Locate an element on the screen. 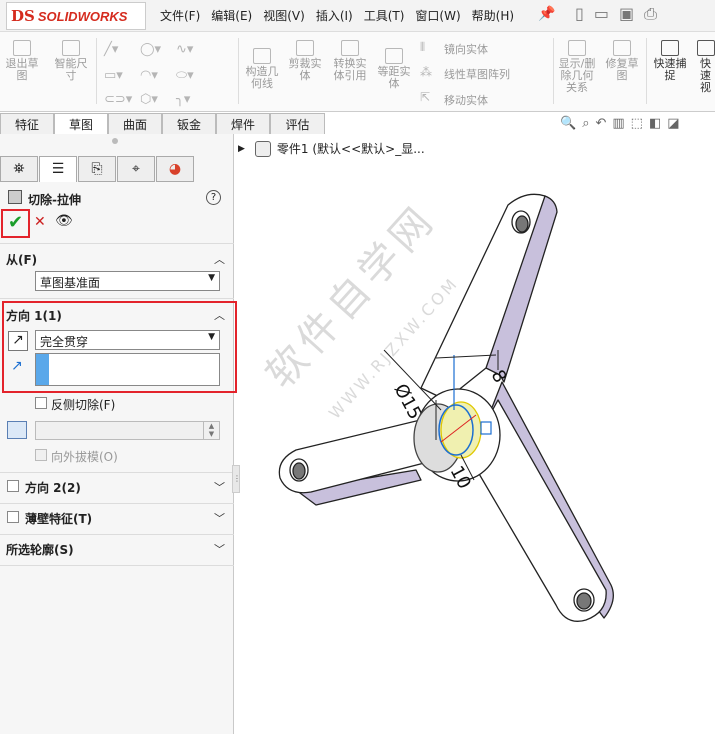 This screenshot has height=734, width=715. dimxpert-manager-tab: ⌖ is located at coordinates (136, 169).